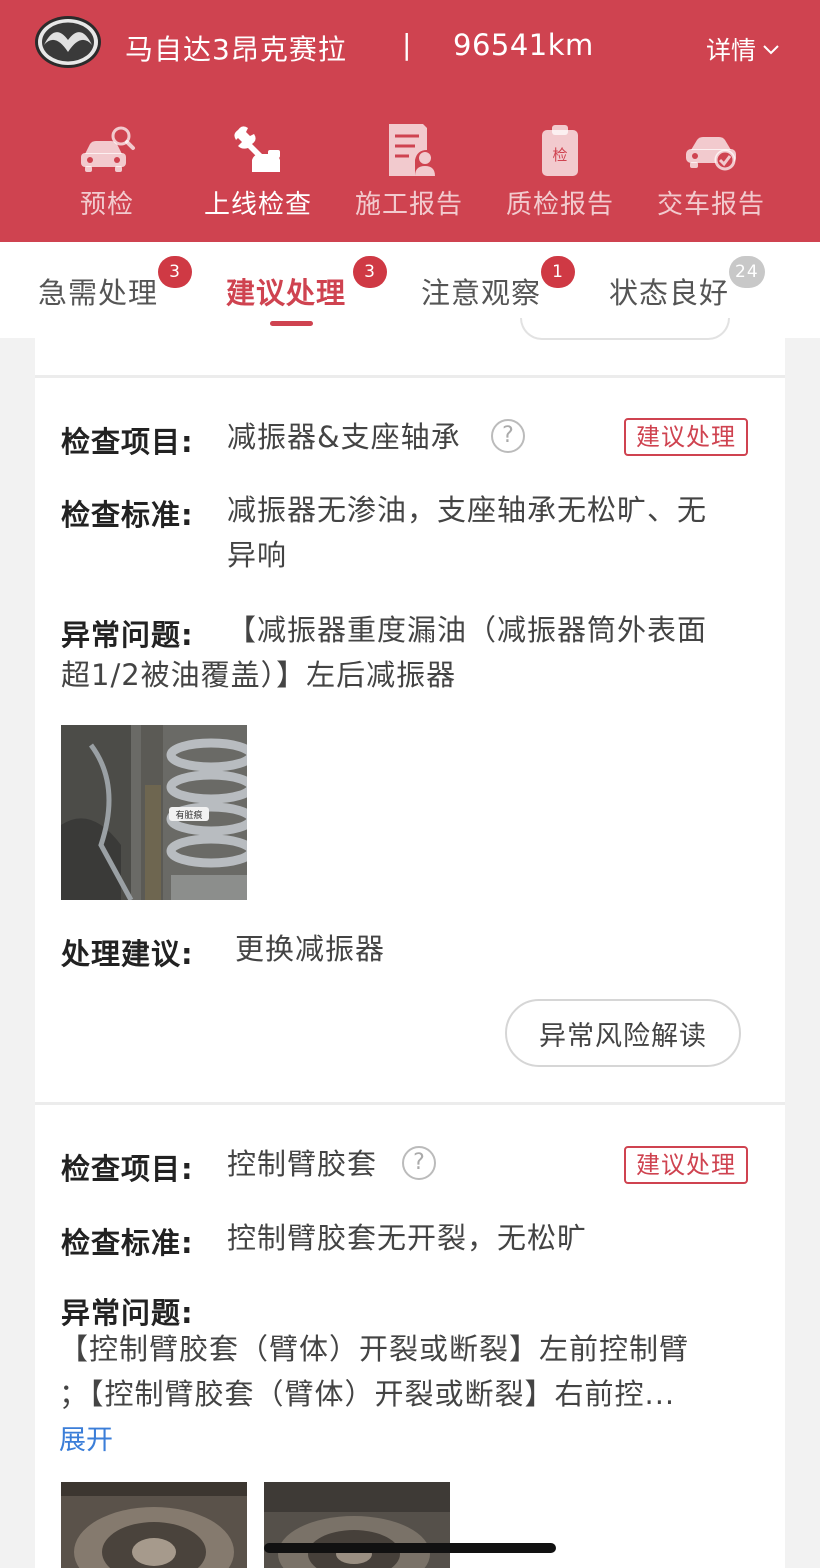 The height and width of the screenshot is (1568, 820). I want to click on tab-good: 状态良好 24, so click(687, 284).